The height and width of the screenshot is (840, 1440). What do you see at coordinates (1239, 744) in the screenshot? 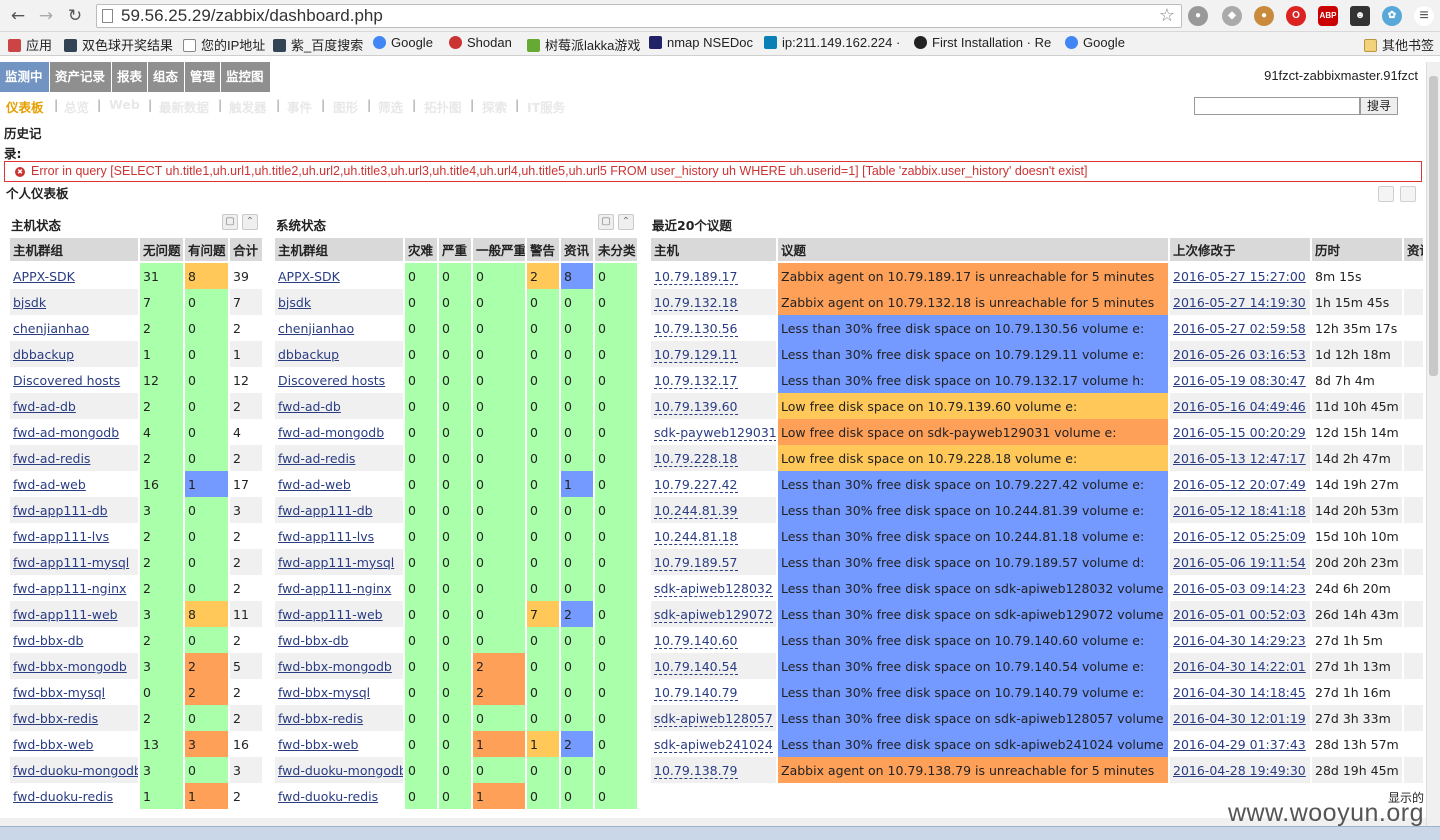
I see `last-change-link: 2016-04-29 01:37:43` at bounding box center [1239, 744].